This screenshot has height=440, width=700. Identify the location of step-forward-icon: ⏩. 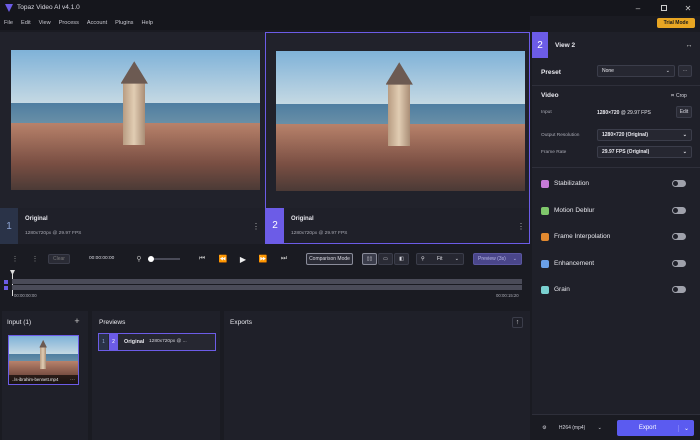
(263, 259).